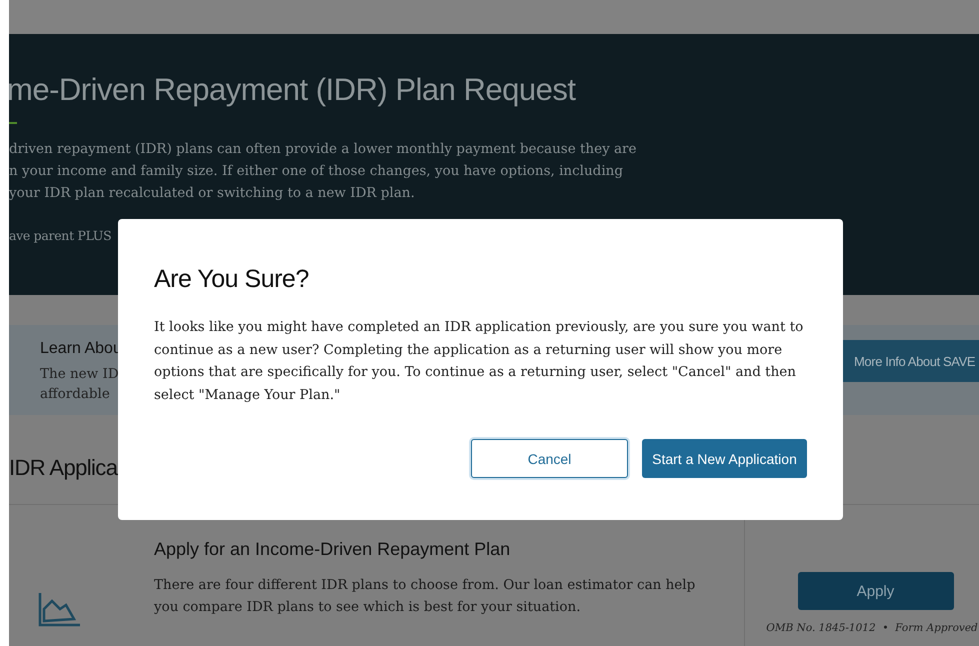 The image size is (979, 646). What do you see at coordinates (479, 361) in the screenshot?
I see `dialog-message: It looks like you might have completed an IDR application previously, are you sure you want to continue as a new user? Completing the application as a returning user will show you more options that are specifically for you. To continue as a returning user, select "Cancel" and then select "Manage Your Plan."` at bounding box center [479, 361].